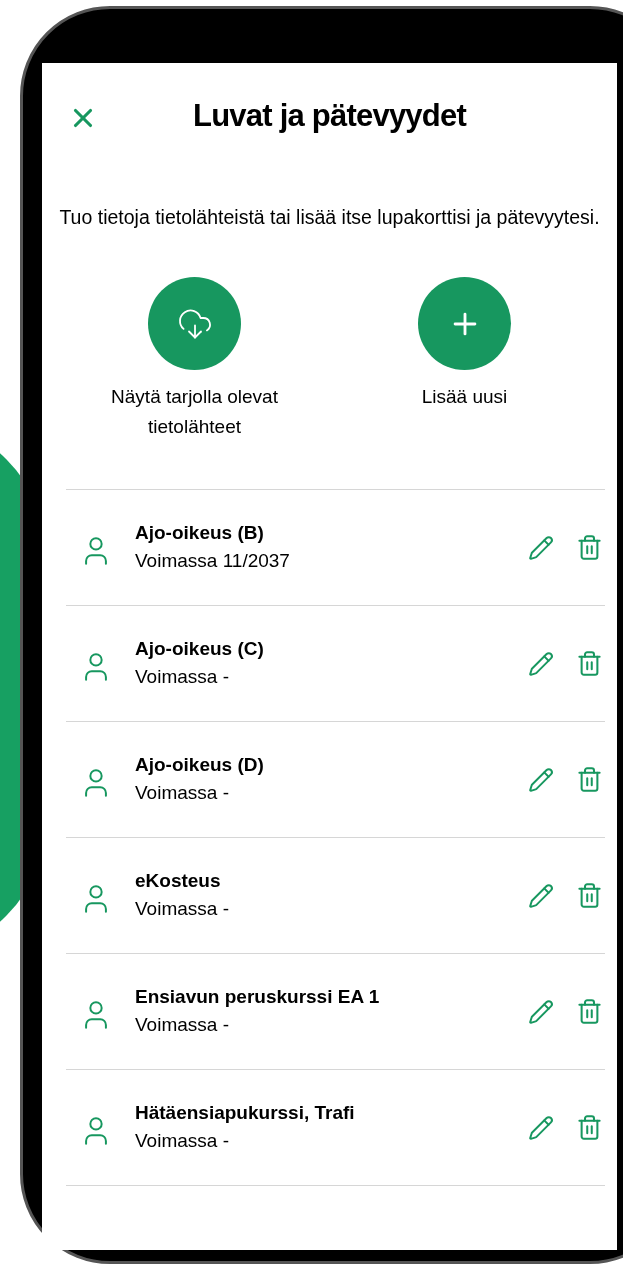 Image resolution: width=623 pixels, height=1267 pixels. Describe the element at coordinates (245, 1112) in the screenshot. I see `license-title: Hätäensiapukurssi, Trafi` at that location.